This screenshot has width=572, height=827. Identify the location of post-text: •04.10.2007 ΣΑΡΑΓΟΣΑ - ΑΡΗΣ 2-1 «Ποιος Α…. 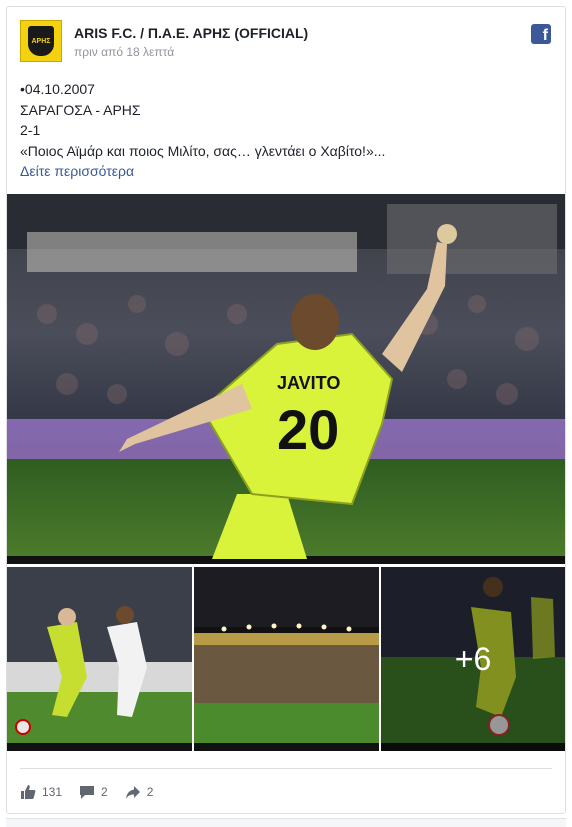
(202, 130).